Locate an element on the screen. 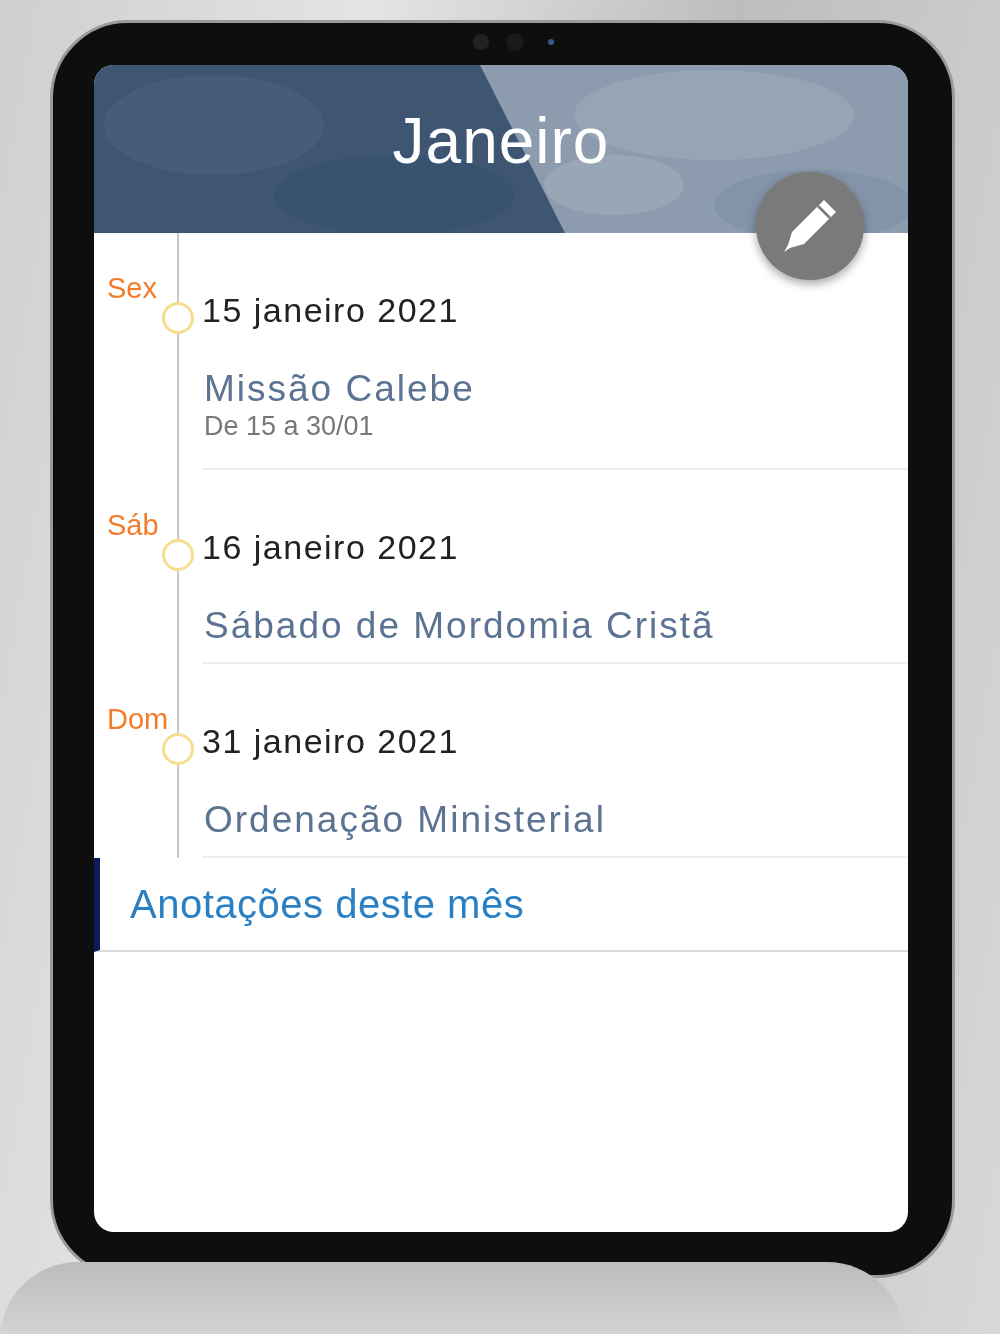  weekday-label: Dom is located at coordinates (137, 719).